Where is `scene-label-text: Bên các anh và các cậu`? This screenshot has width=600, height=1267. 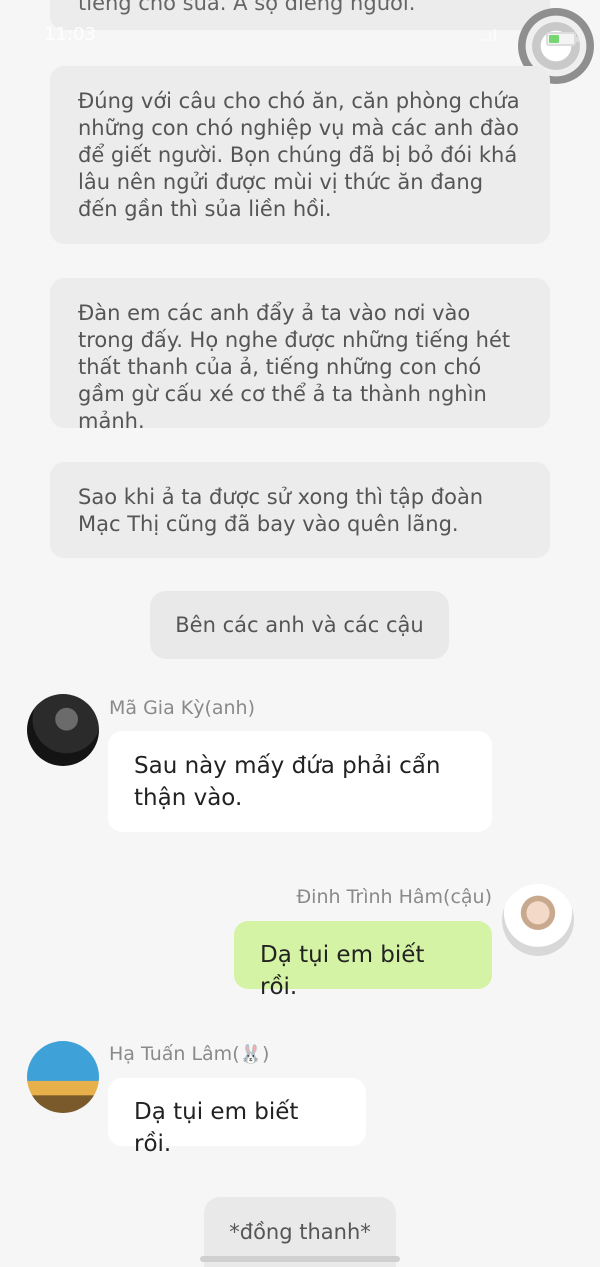 scene-label-text: Bên các anh và các cậu is located at coordinates (299, 625).